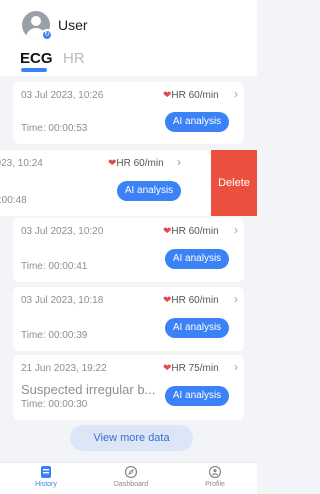  What do you see at coordinates (21, 163) in the screenshot?
I see `record-date: 2023, 10:24` at bounding box center [21, 163].